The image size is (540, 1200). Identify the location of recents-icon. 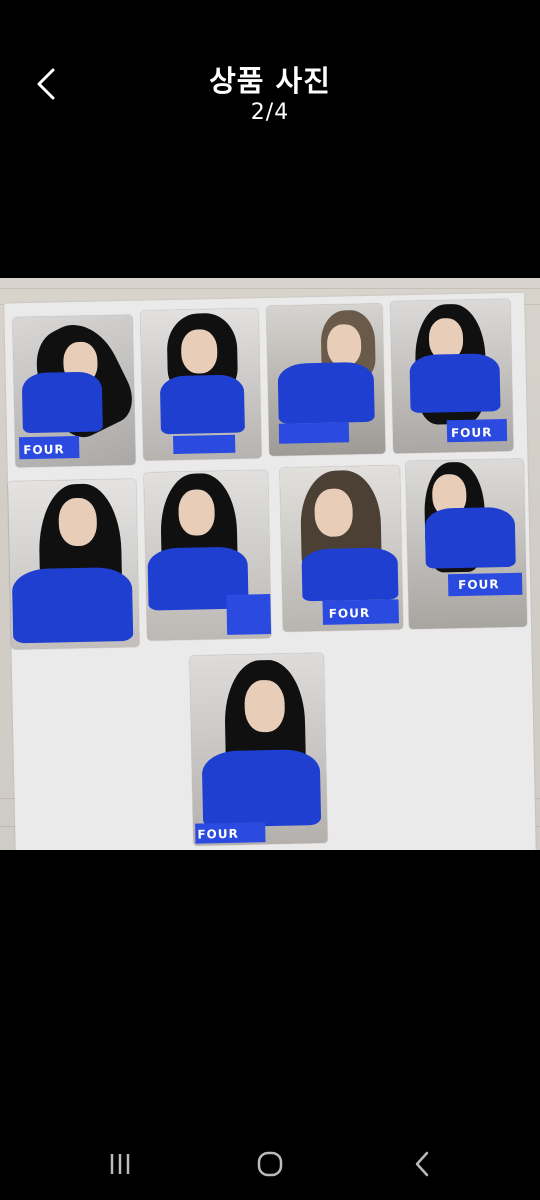
(120, 1164).